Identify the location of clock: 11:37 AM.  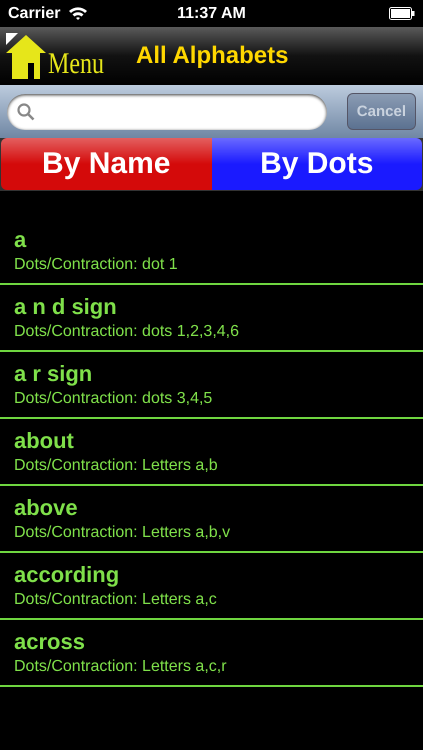
(211, 13).